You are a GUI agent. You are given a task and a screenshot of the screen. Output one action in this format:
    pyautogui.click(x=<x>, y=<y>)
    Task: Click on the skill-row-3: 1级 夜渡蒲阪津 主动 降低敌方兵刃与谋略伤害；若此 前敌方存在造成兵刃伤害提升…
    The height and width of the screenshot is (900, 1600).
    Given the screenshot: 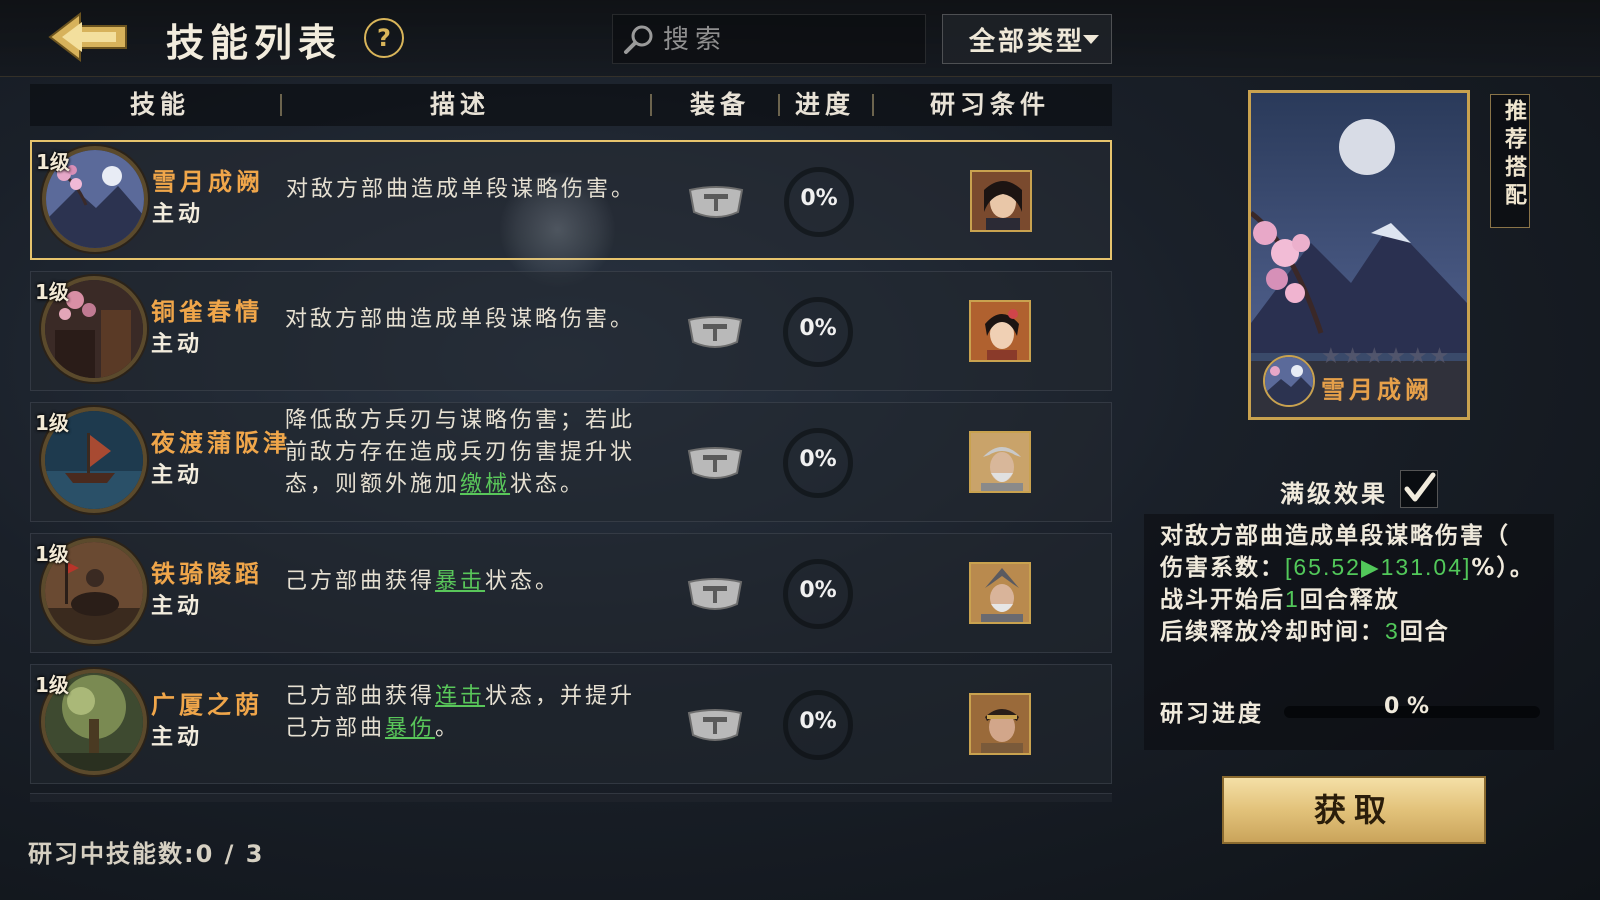 What is the action you would take?
    pyautogui.click(x=571, y=462)
    